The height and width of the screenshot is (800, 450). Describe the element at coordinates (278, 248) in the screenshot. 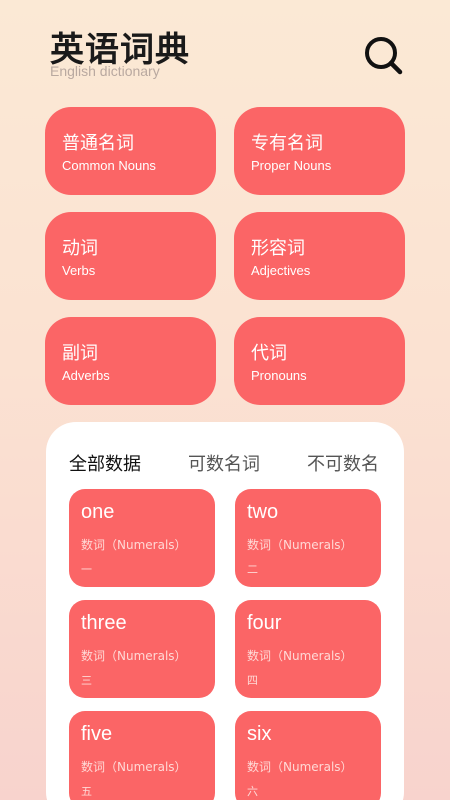

I see `category-label-zh: 形容词` at that location.